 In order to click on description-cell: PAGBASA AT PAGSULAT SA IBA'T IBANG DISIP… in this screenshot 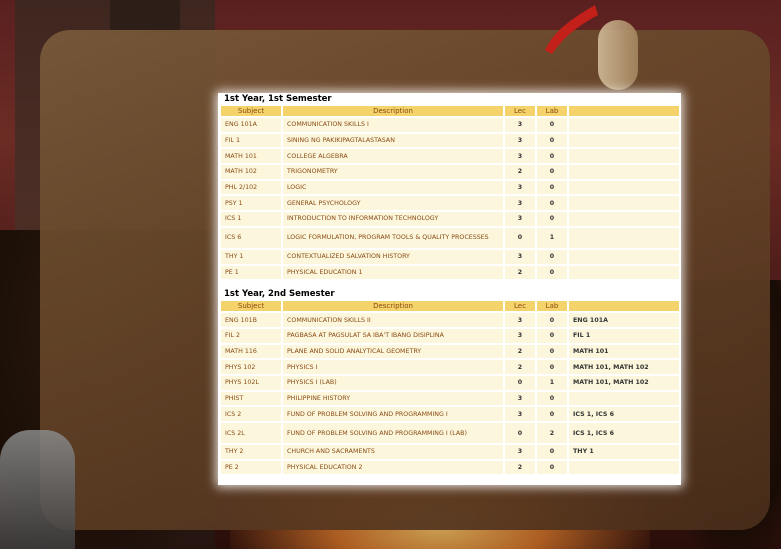, I will do `click(393, 335)`.